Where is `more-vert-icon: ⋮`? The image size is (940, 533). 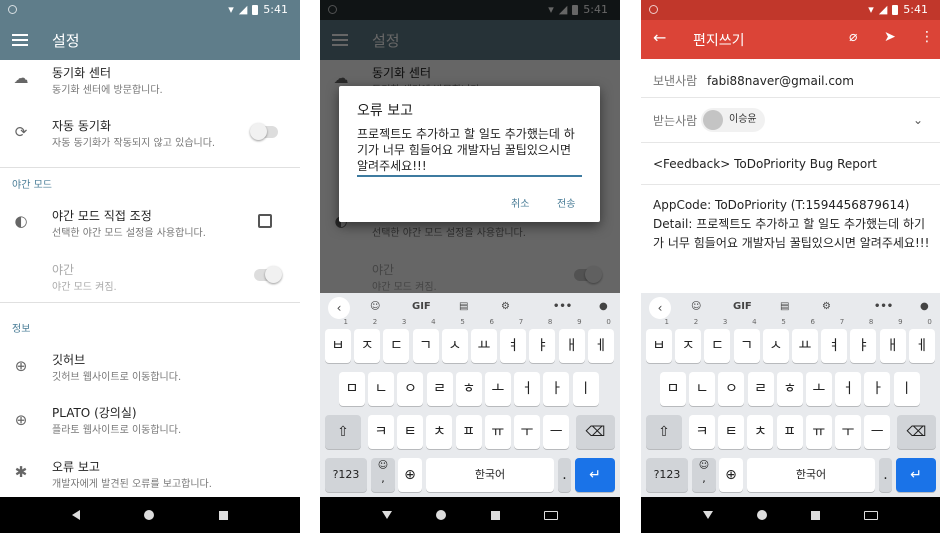
more-vert-icon: ⋮ is located at coordinates (927, 37).